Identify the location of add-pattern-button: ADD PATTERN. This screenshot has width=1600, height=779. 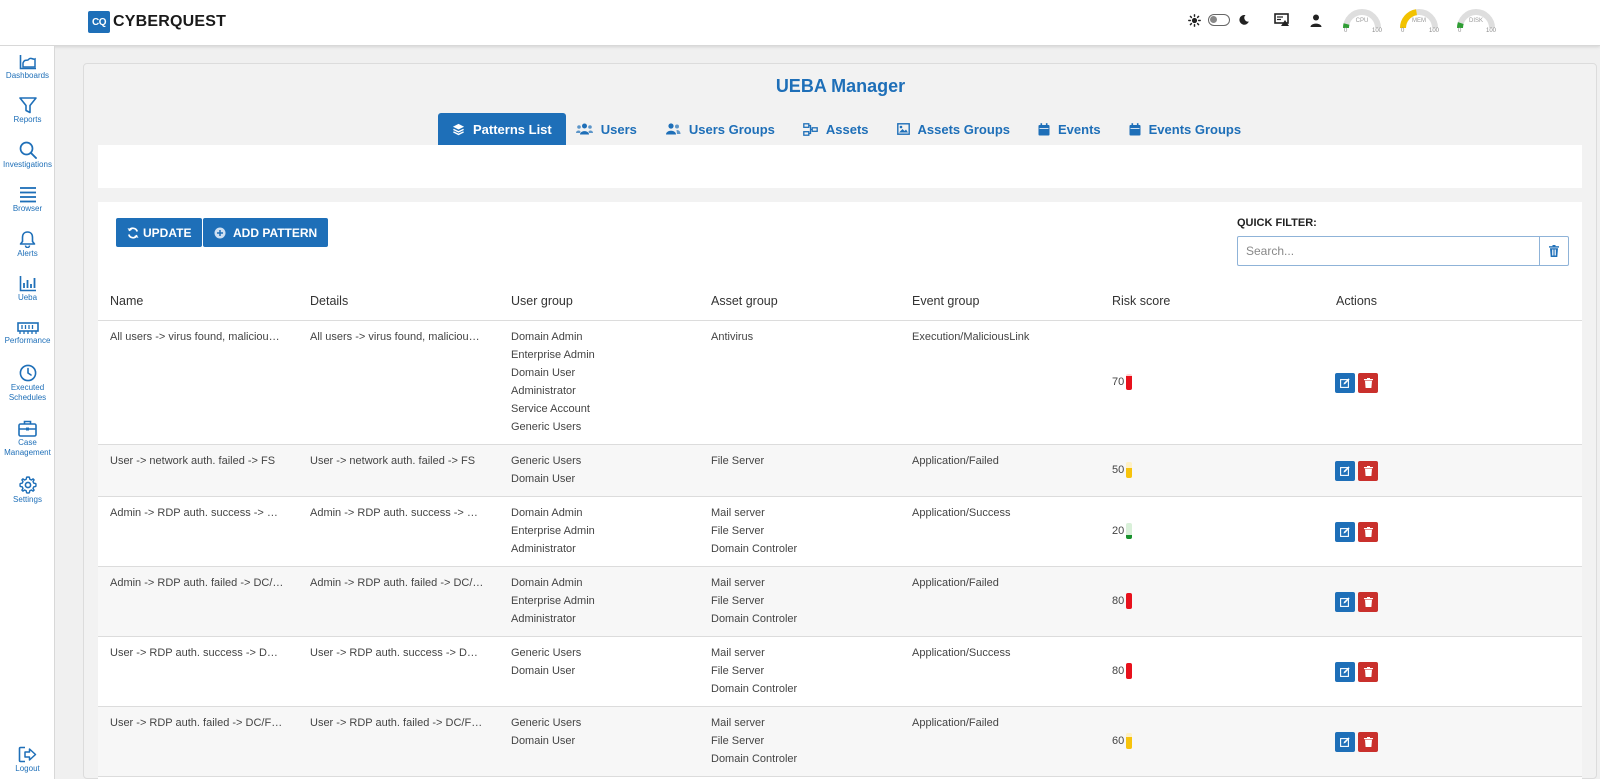
(266, 232).